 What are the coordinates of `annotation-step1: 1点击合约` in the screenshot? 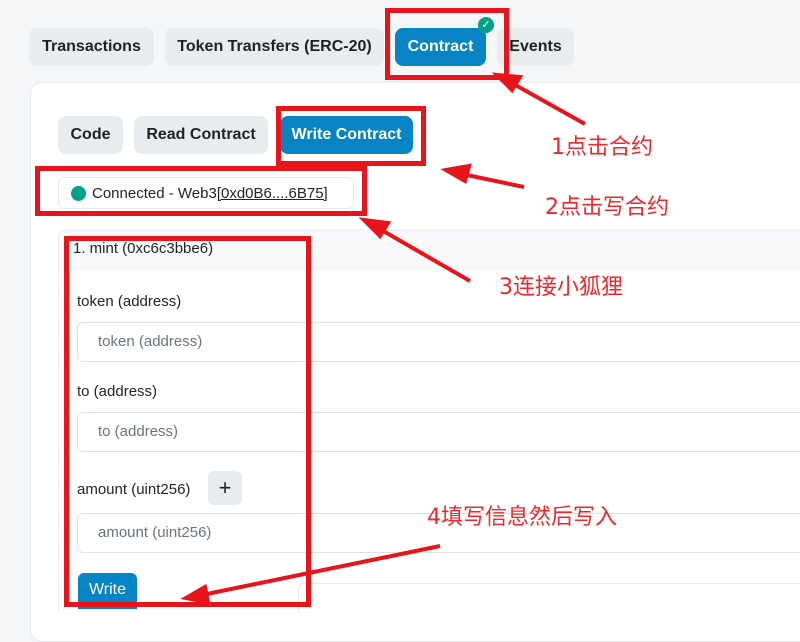 It's located at (602, 147).